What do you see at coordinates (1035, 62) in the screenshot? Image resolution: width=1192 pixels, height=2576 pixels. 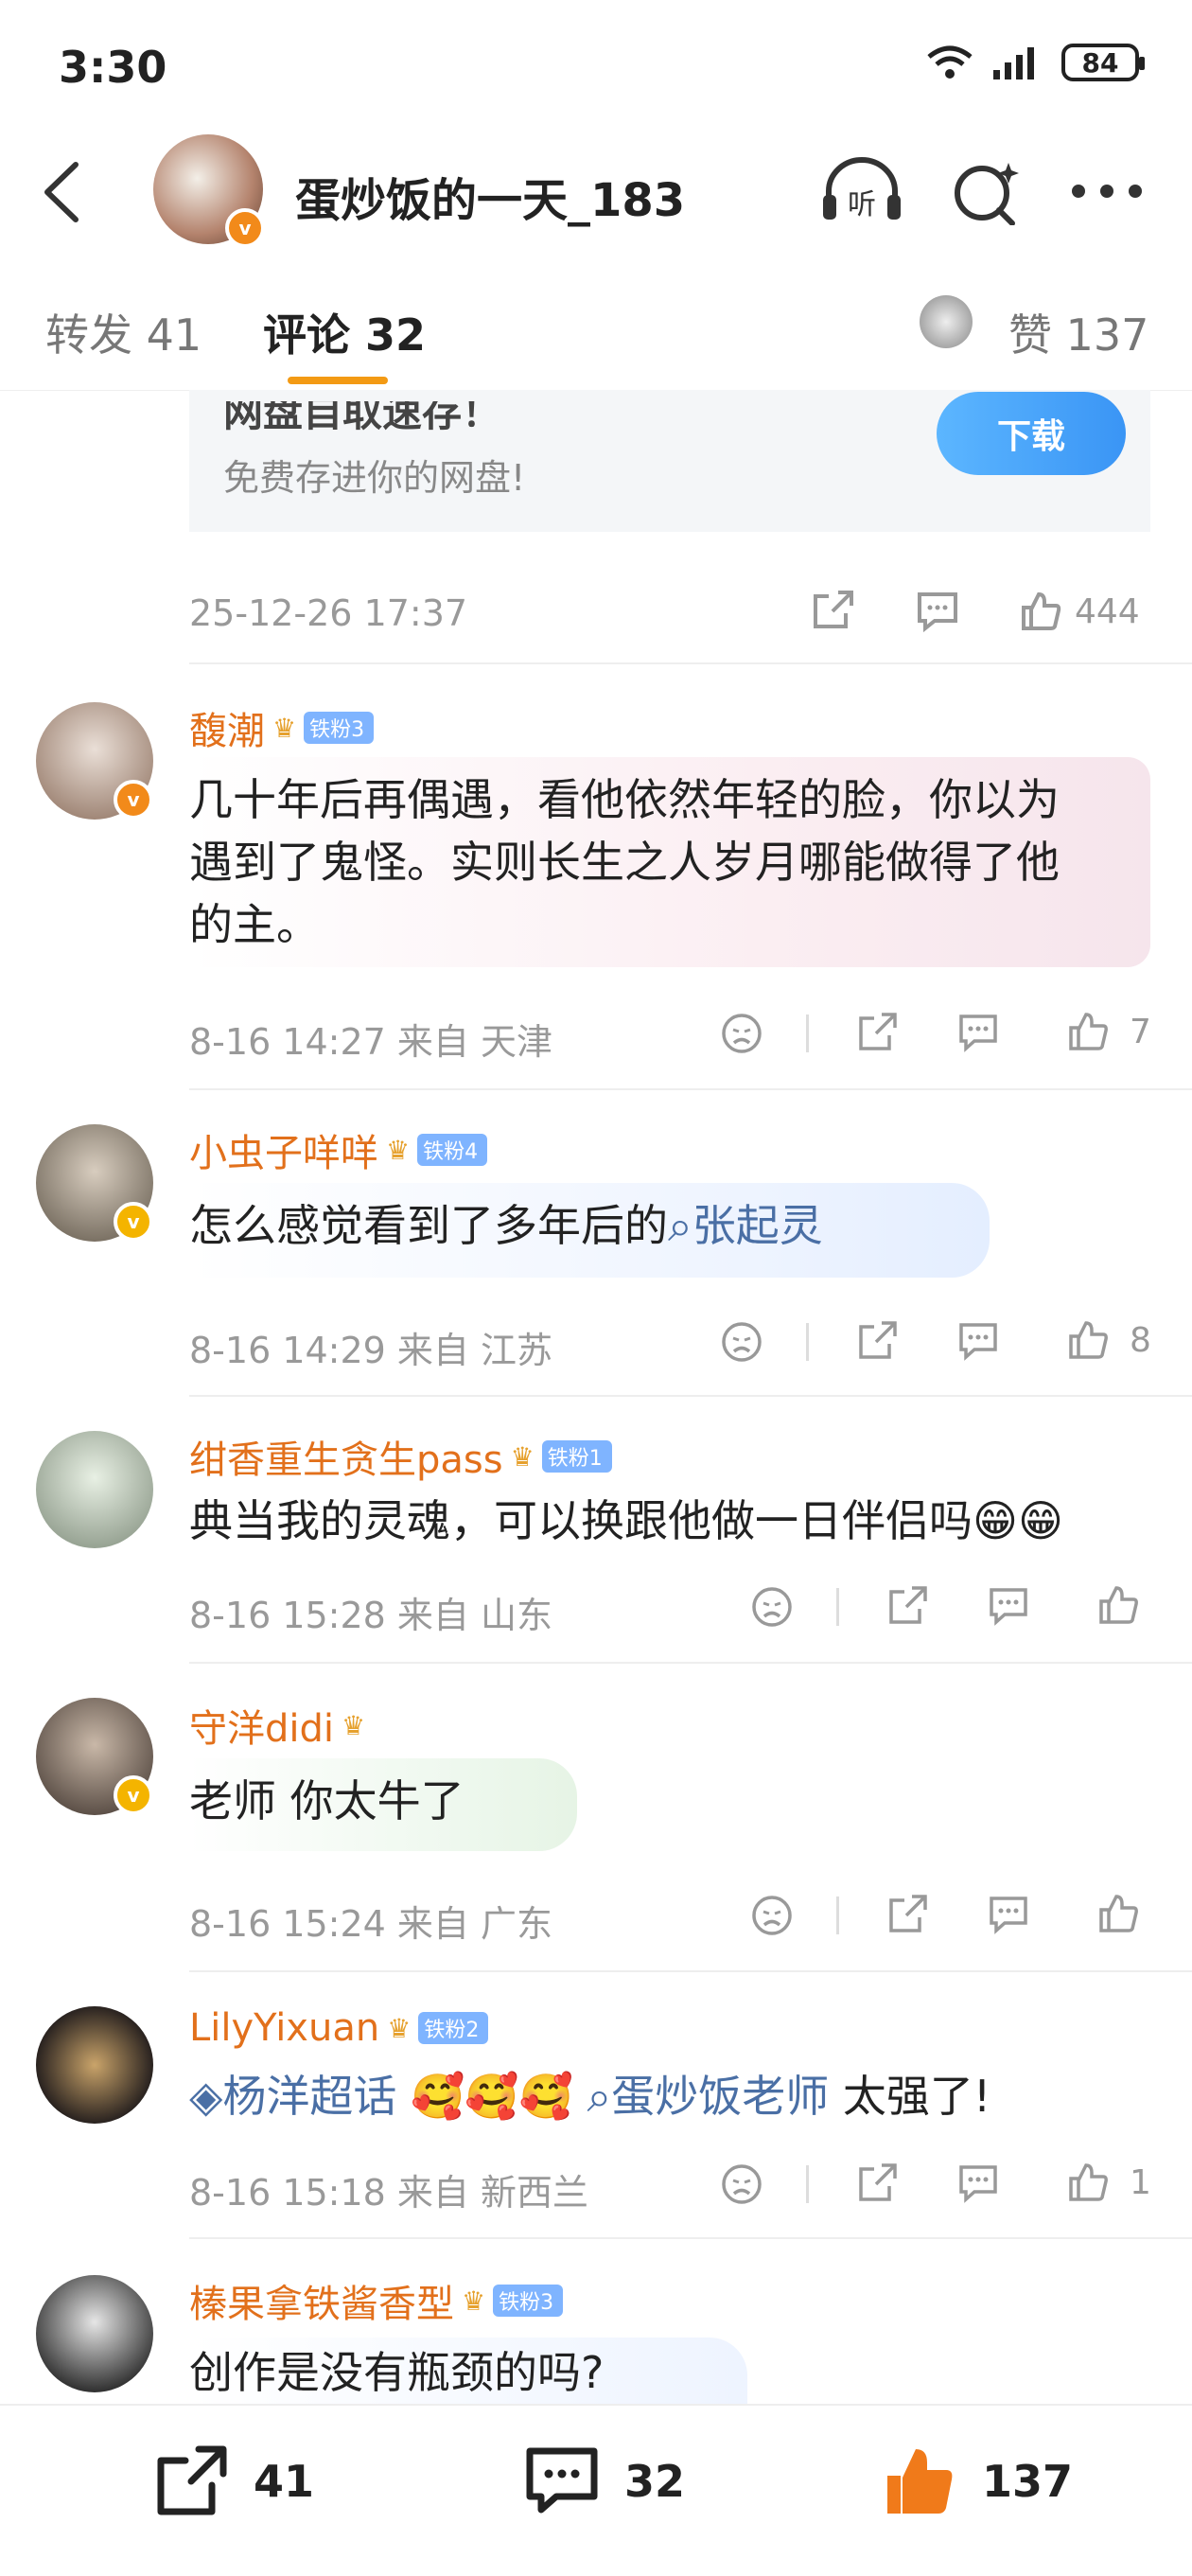 I see `status-icons: 84` at bounding box center [1035, 62].